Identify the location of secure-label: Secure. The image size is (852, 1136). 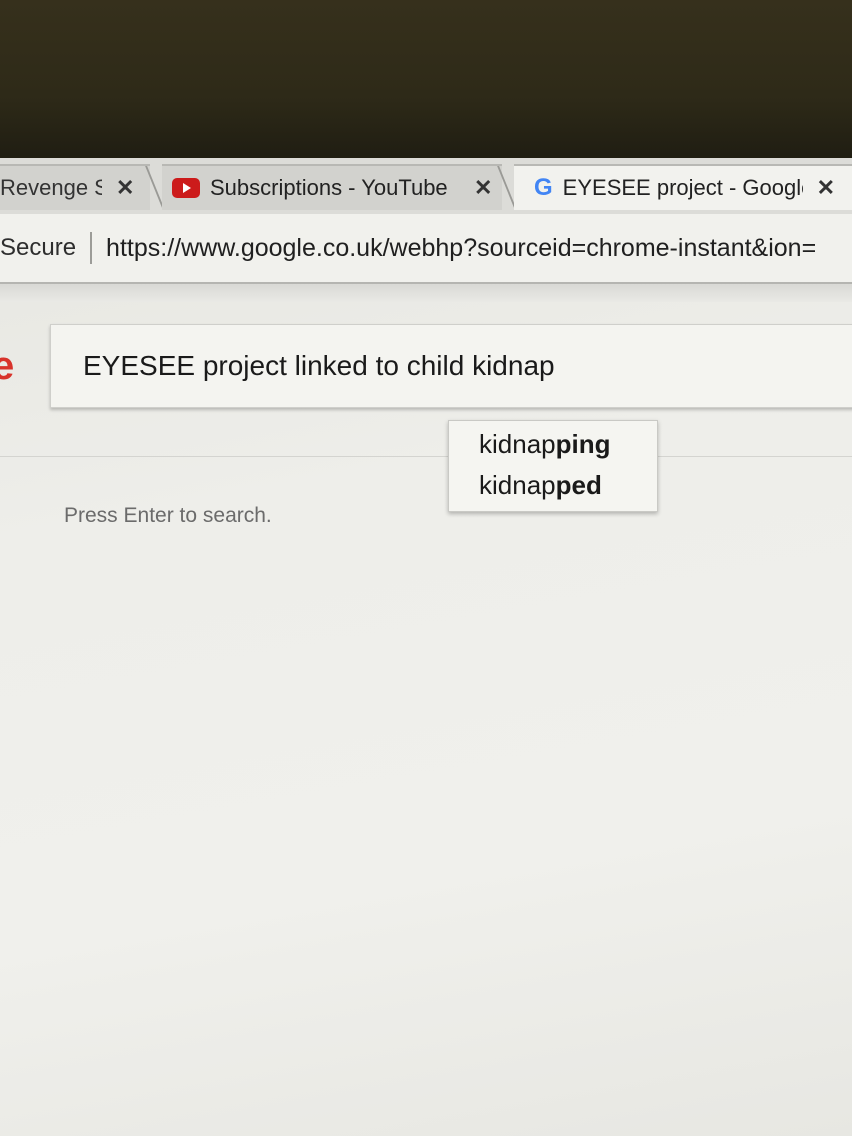
(38, 248).